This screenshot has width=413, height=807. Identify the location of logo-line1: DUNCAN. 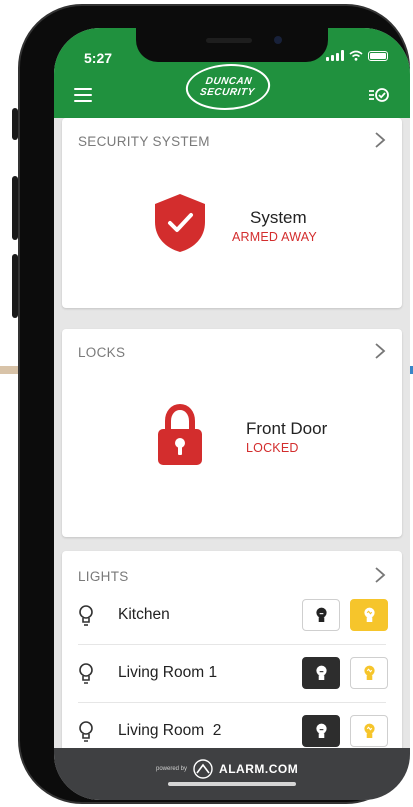
(228, 81).